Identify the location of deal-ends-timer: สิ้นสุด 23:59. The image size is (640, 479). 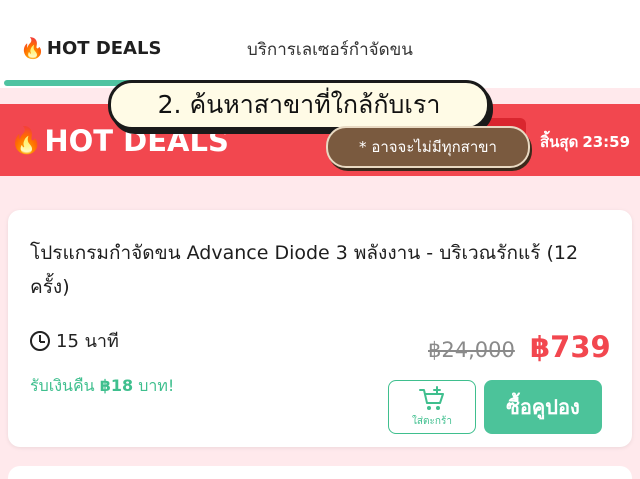
(583, 142).